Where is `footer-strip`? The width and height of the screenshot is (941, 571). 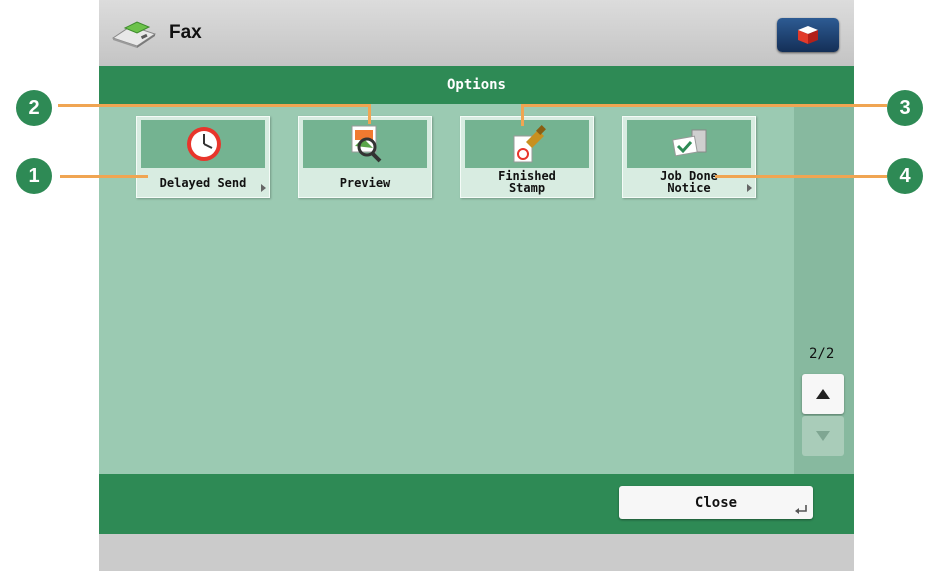
footer-strip is located at coordinates (476, 552).